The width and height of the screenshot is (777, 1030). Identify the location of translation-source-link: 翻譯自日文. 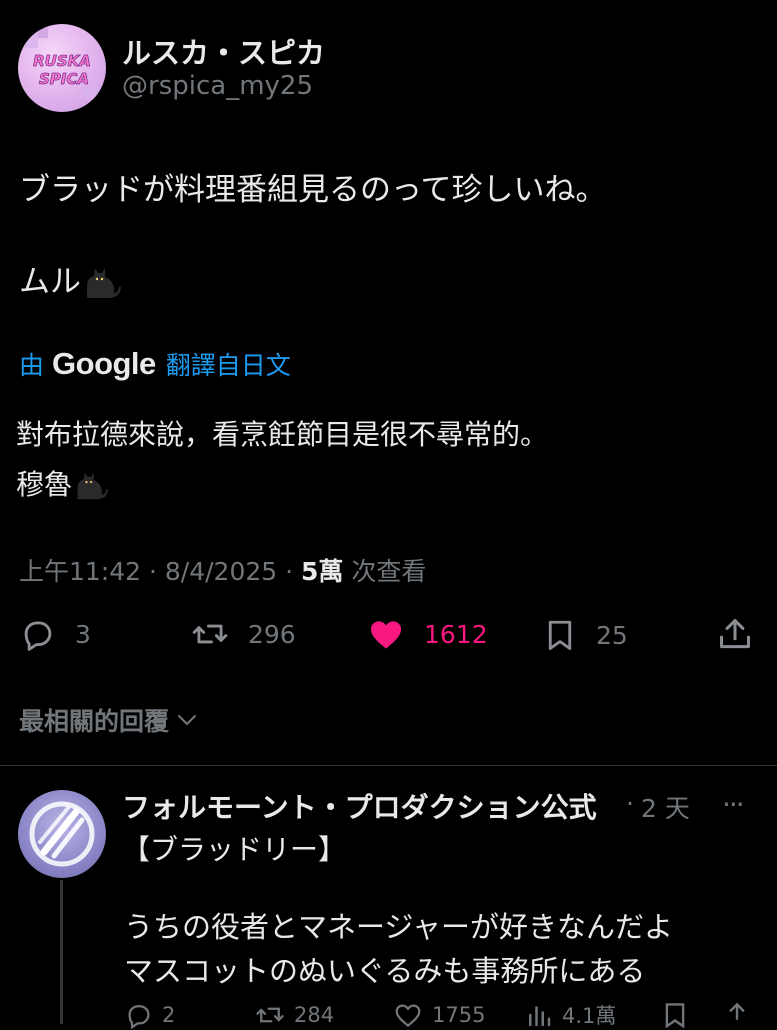
(228, 364).